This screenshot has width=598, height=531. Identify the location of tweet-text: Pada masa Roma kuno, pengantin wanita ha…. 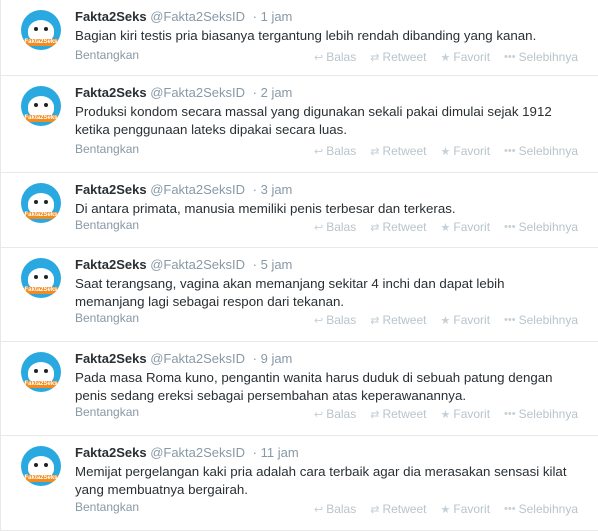
(314, 386).